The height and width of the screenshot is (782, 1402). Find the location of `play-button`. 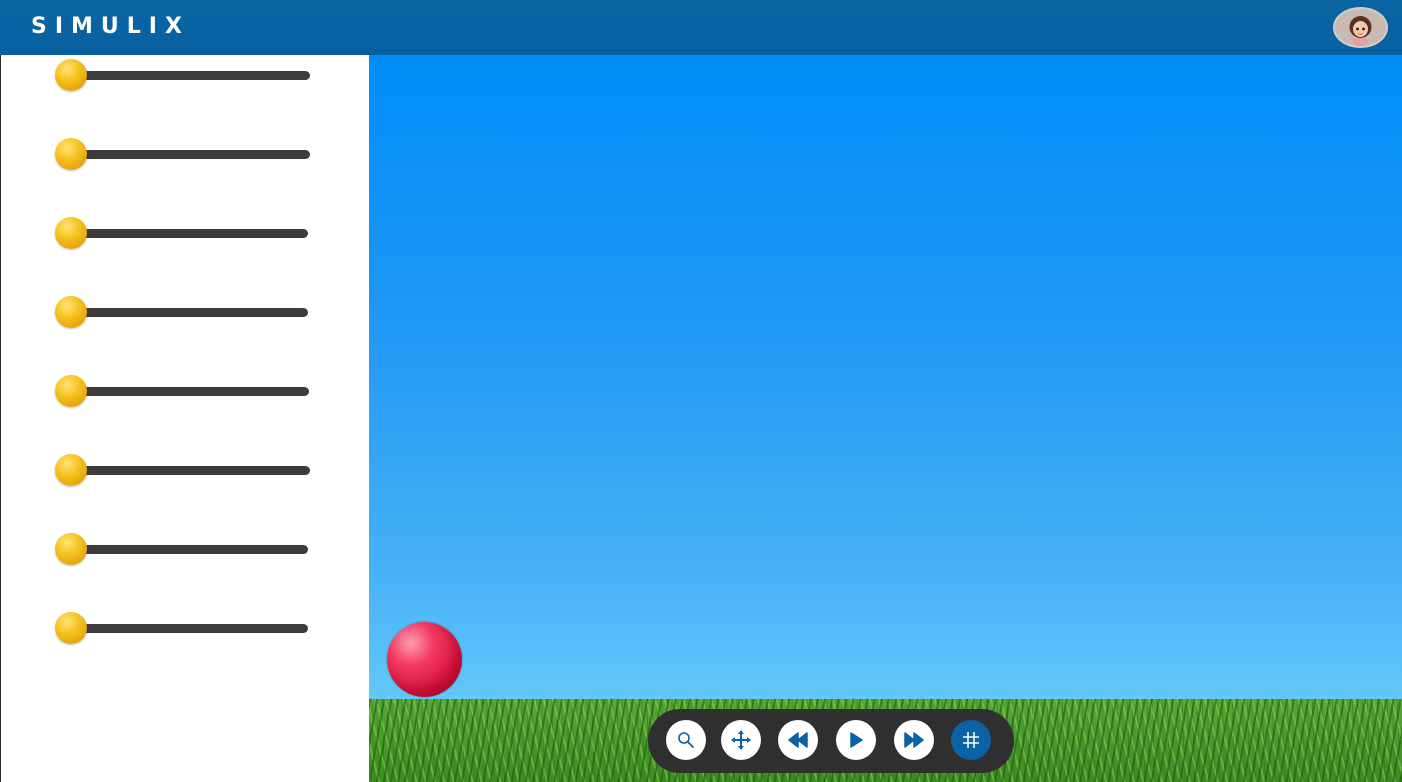

play-button is located at coordinates (856, 740).